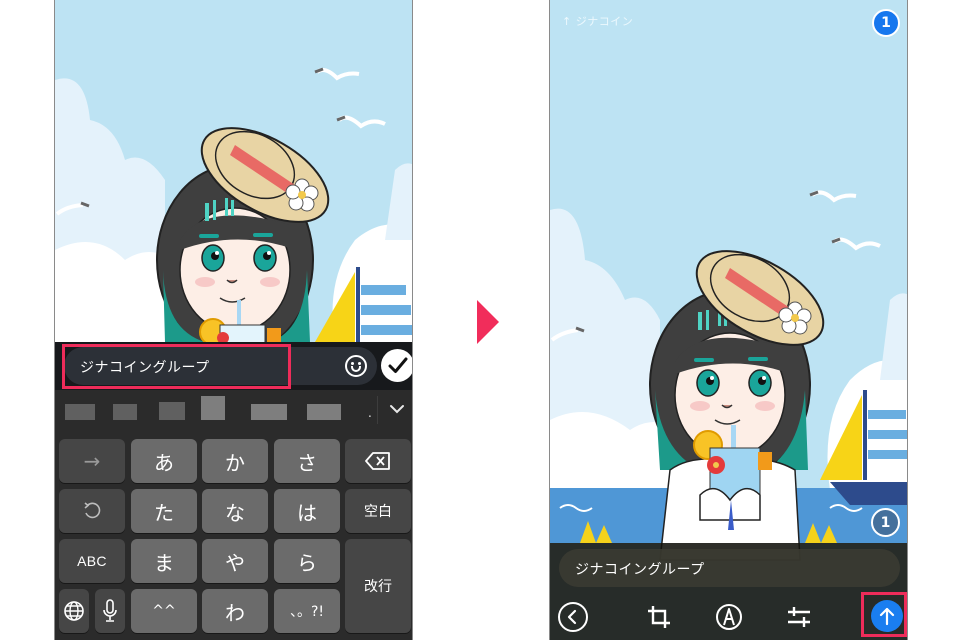  What do you see at coordinates (729, 568) in the screenshot?
I see `caption-field: ジナコイングループ` at bounding box center [729, 568].